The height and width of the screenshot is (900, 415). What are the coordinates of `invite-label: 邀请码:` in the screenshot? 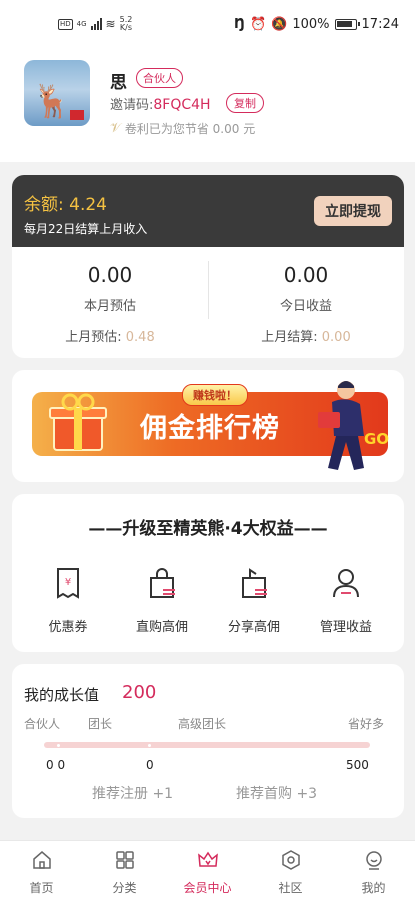 It's located at (132, 105).